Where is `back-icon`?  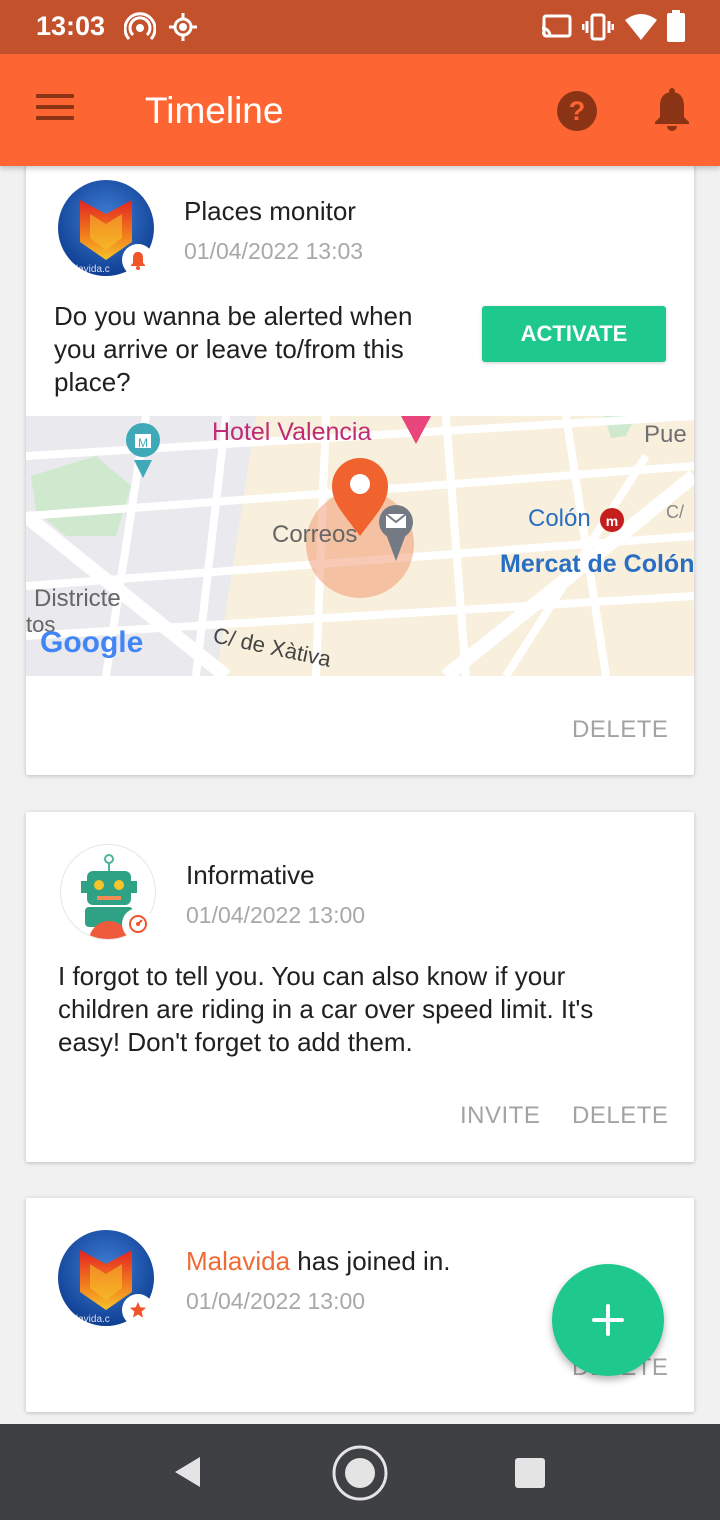 back-icon is located at coordinates (188, 1472).